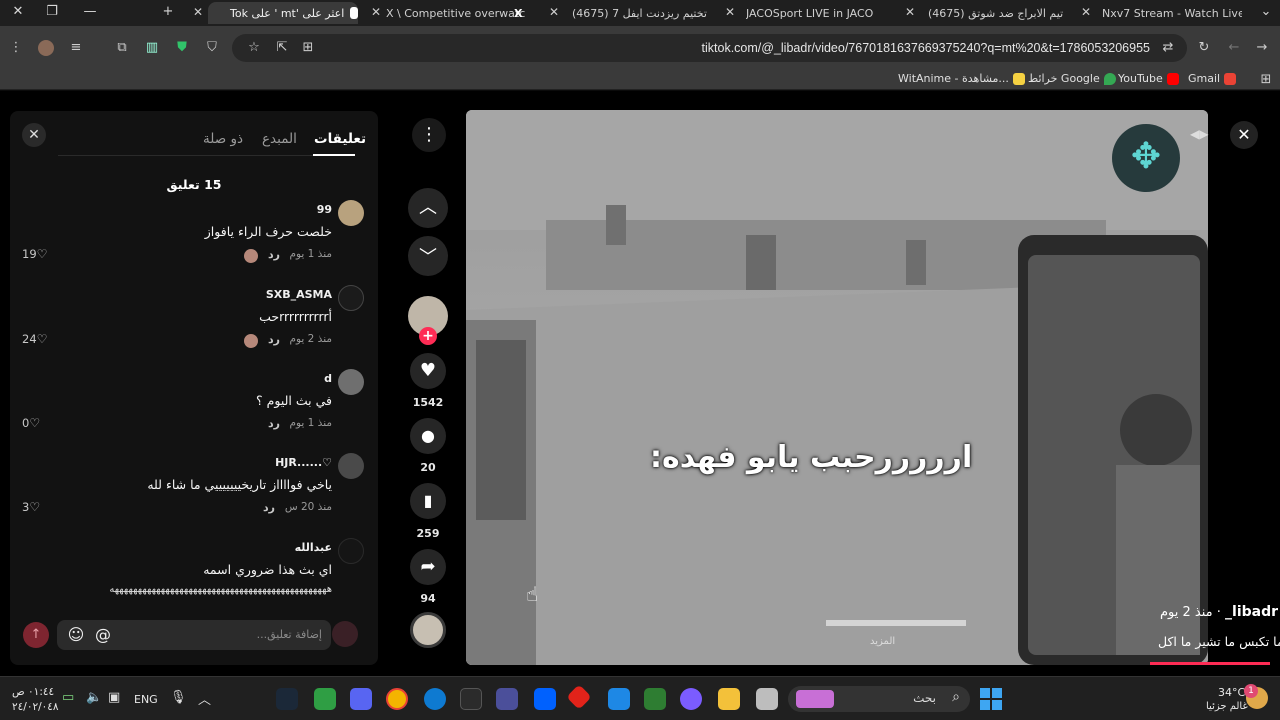 The width and height of the screenshot is (1280, 720). I want to click on live-badge-icon: ✥, so click(1146, 158).